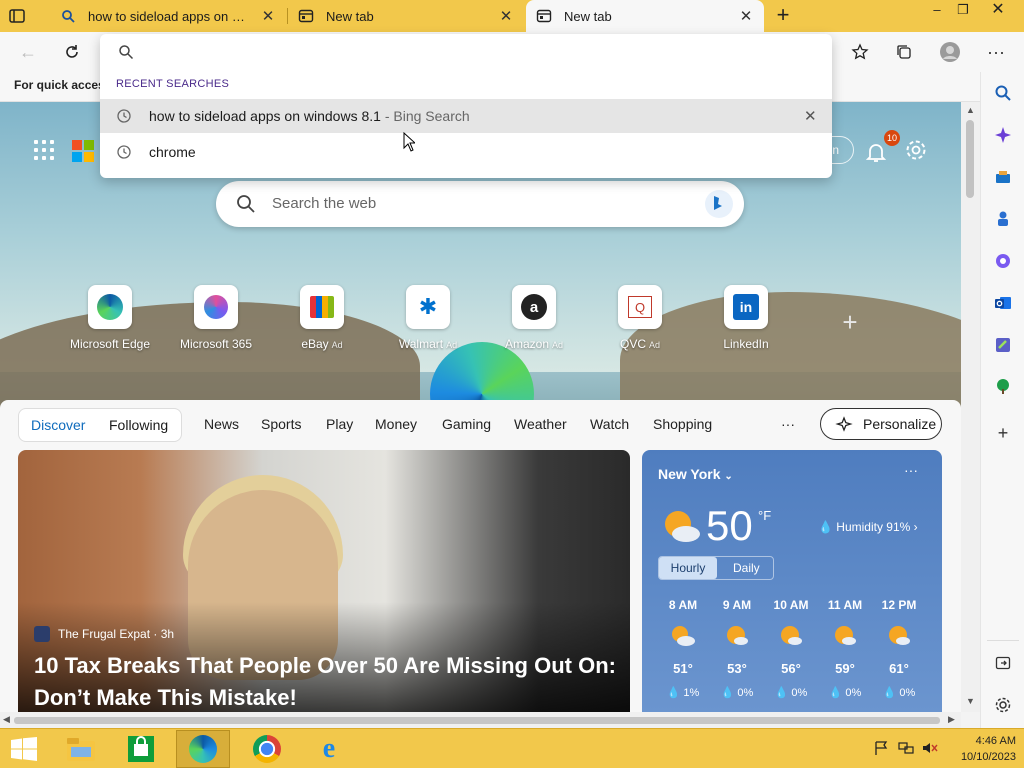 The image size is (1024, 768). I want to click on qvc-icon: Q, so click(640, 307).